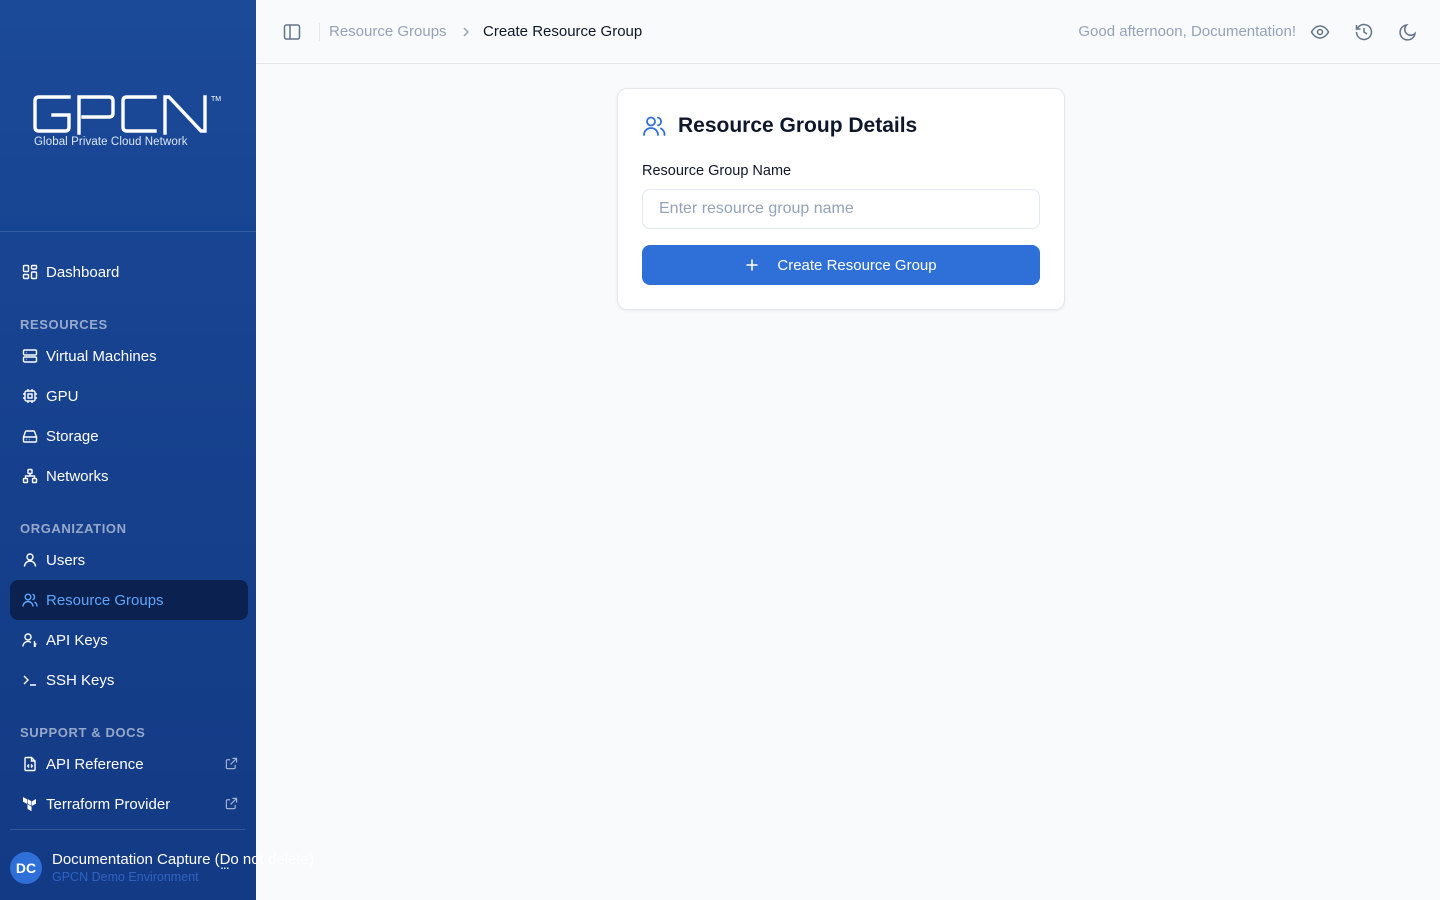  What do you see at coordinates (77, 640) in the screenshot?
I see `sidebar-item-label: API Keys` at bounding box center [77, 640].